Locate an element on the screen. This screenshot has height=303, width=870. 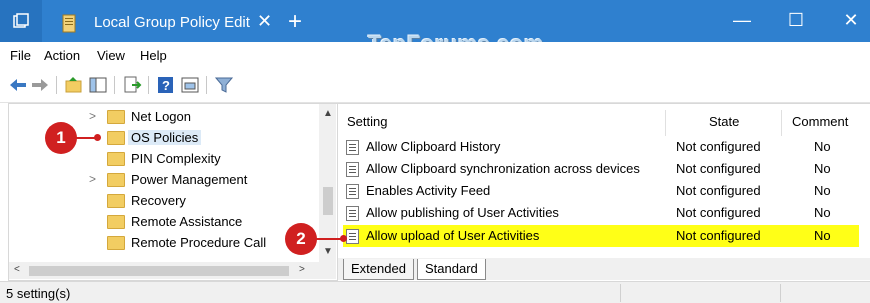
tree-item-label: PIN Complexity is located at coordinates (176, 158).